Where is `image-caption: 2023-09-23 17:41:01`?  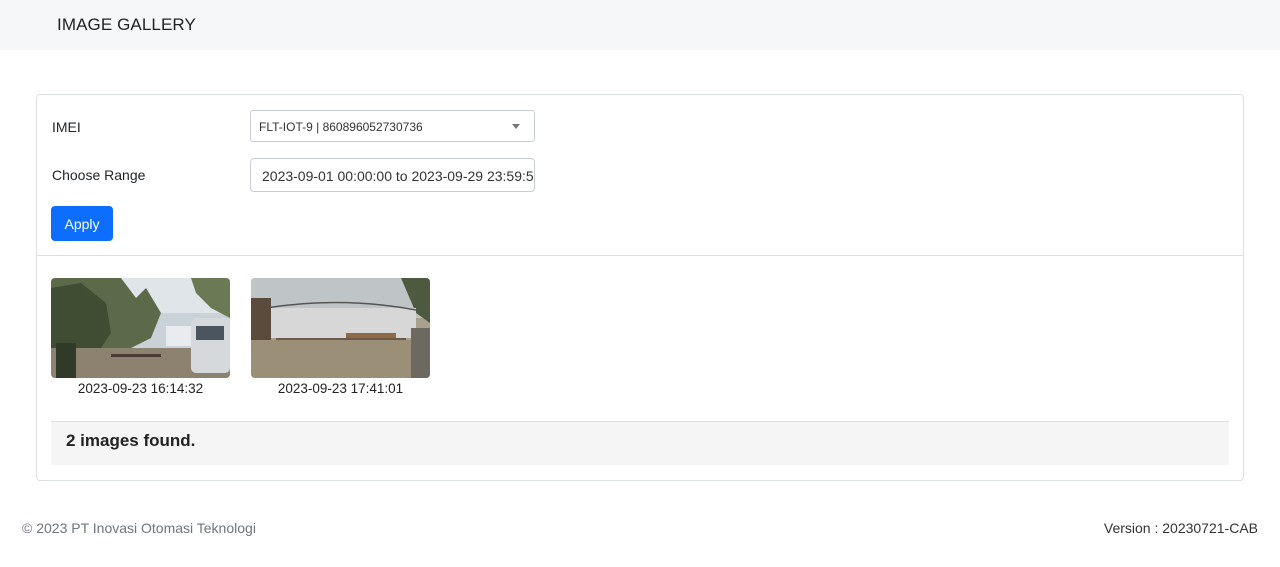
image-caption: 2023-09-23 17:41:01 is located at coordinates (340, 388).